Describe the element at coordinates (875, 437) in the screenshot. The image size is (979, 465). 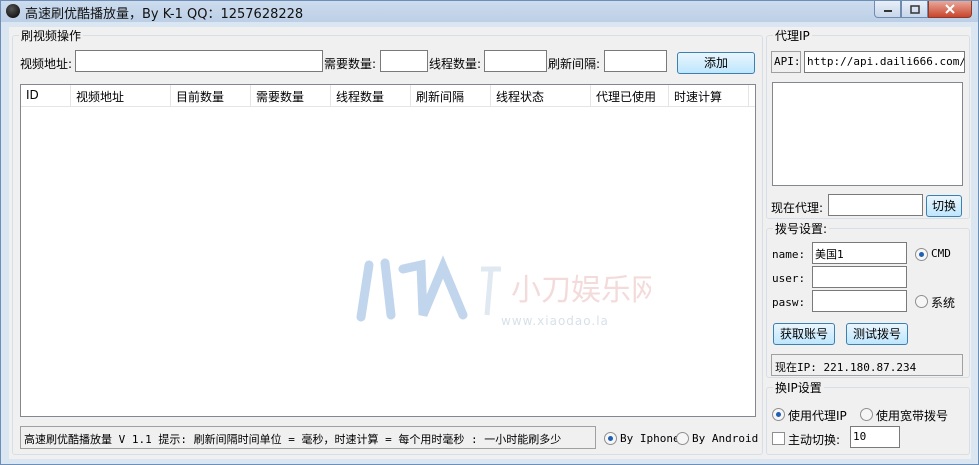
I see `auto-switch-input: 10` at that location.